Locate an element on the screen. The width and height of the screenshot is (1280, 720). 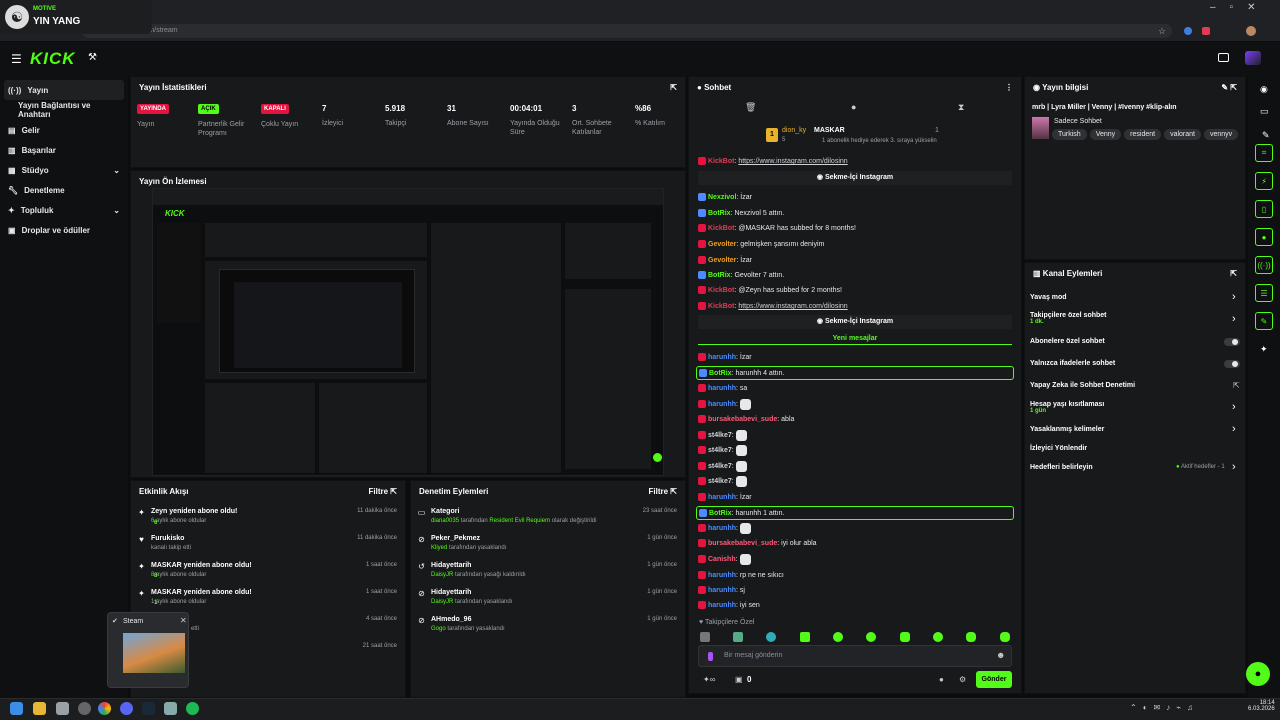
trash-icon: 🗑︎ is located at coordinates (750, 107).